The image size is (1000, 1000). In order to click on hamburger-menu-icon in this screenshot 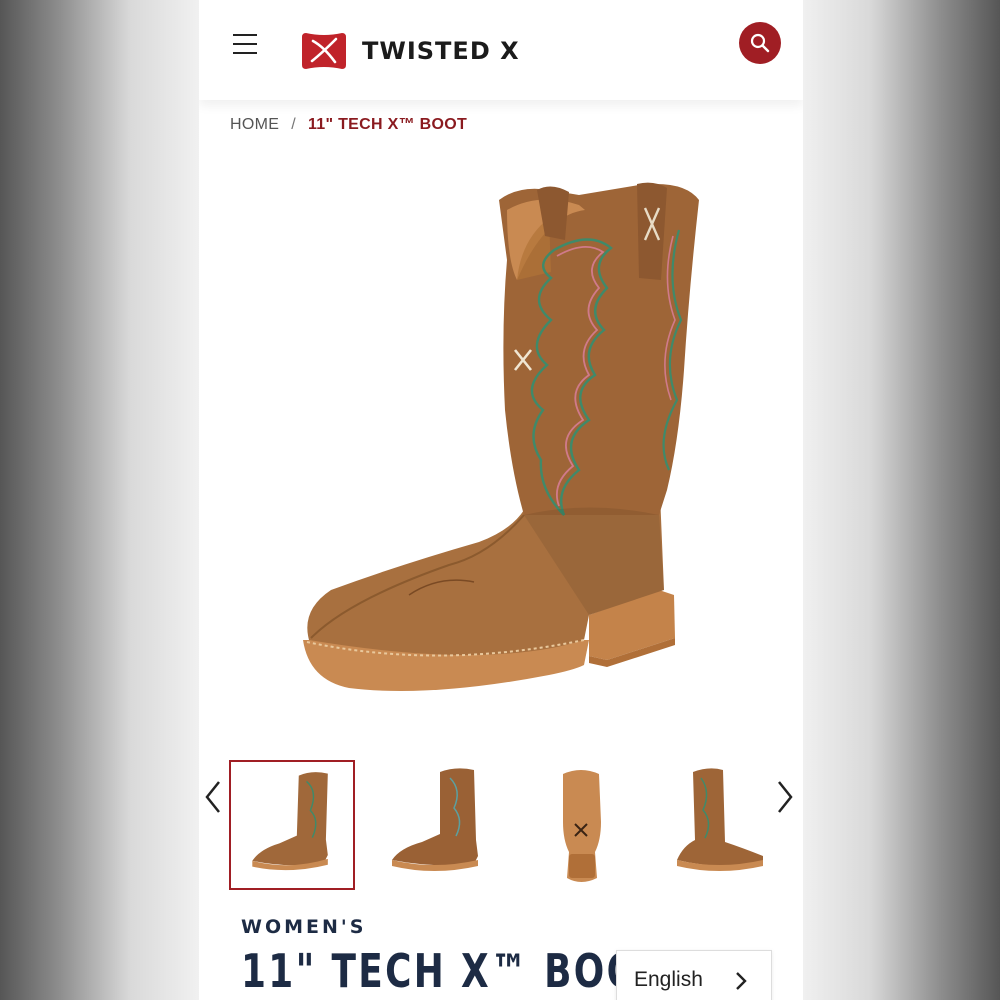, I will do `click(245, 44)`.